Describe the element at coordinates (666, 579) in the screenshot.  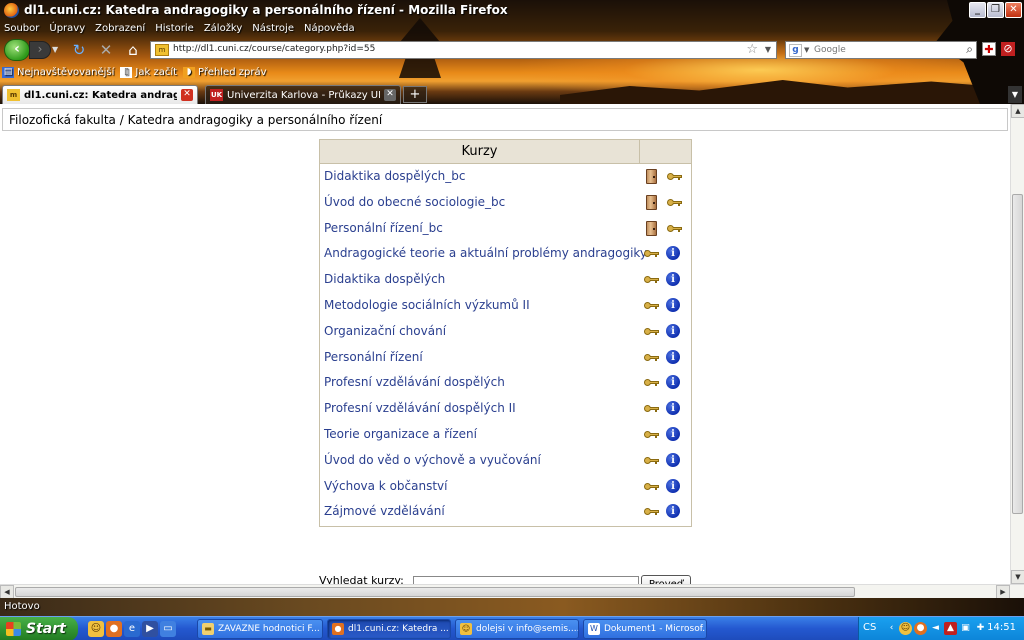
I see `search-courses-button: Proveď` at that location.